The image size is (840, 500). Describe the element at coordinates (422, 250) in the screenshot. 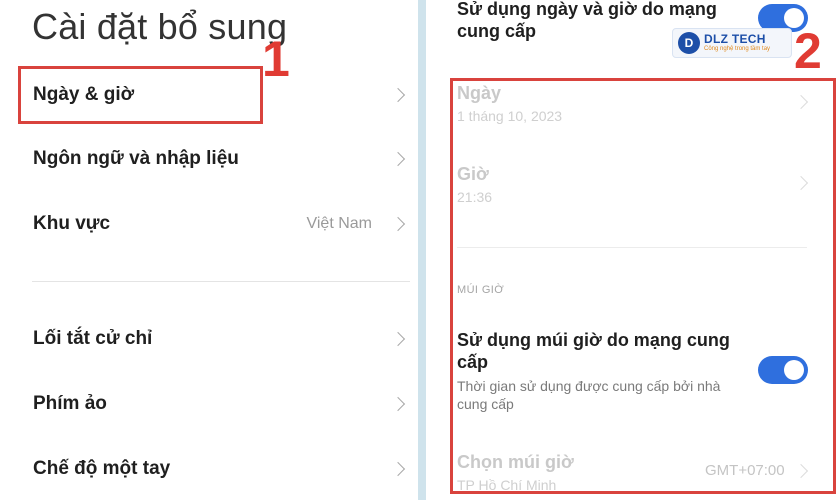

I see `panel-divider` at that location.